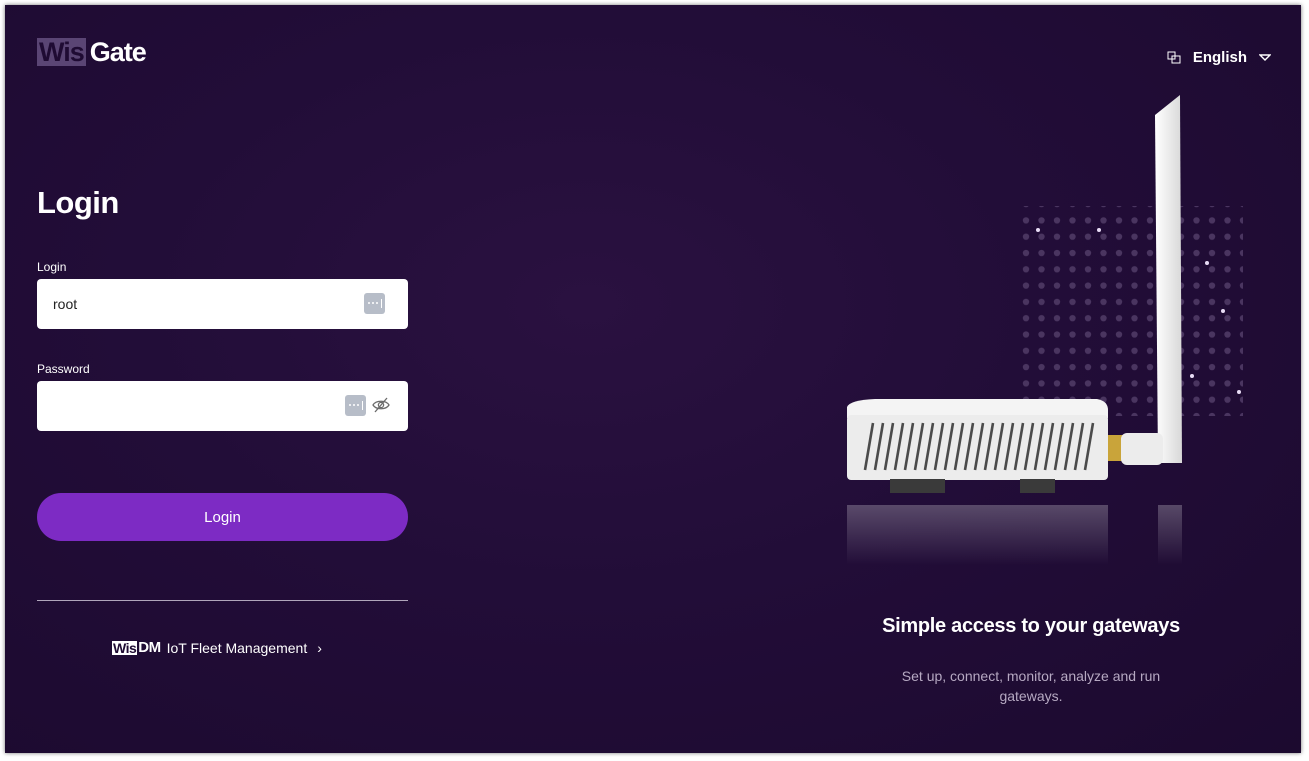  What do you see at coordinates (125, 647) in the screenshot?
I see `wisdm-logo-wis: Wis` at bounding box center [125, 647].